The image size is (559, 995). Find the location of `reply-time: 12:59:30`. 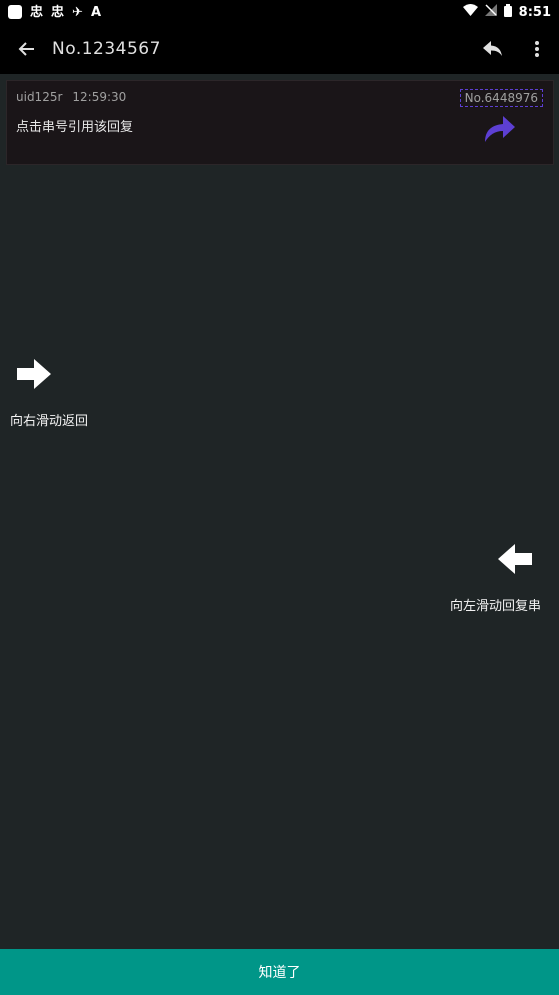

reply-time: 12:59:30 is located at coordinates (99, 97).